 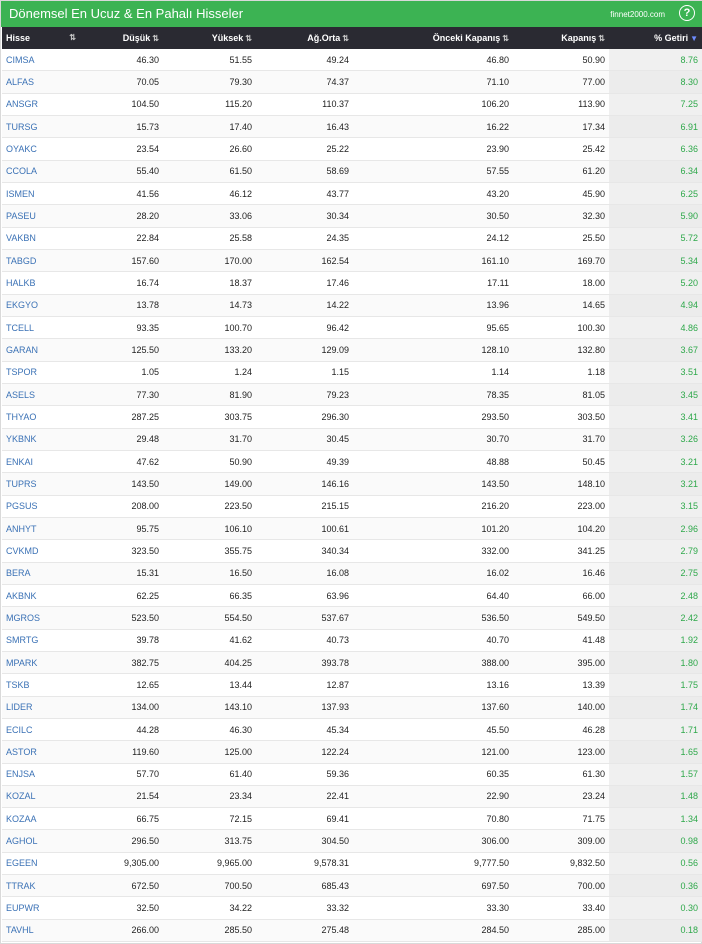 What do you see at coordinates (41, 573) in the screenshot?
I see `cell-ticker: BERA` at bounding box center [41, 573].